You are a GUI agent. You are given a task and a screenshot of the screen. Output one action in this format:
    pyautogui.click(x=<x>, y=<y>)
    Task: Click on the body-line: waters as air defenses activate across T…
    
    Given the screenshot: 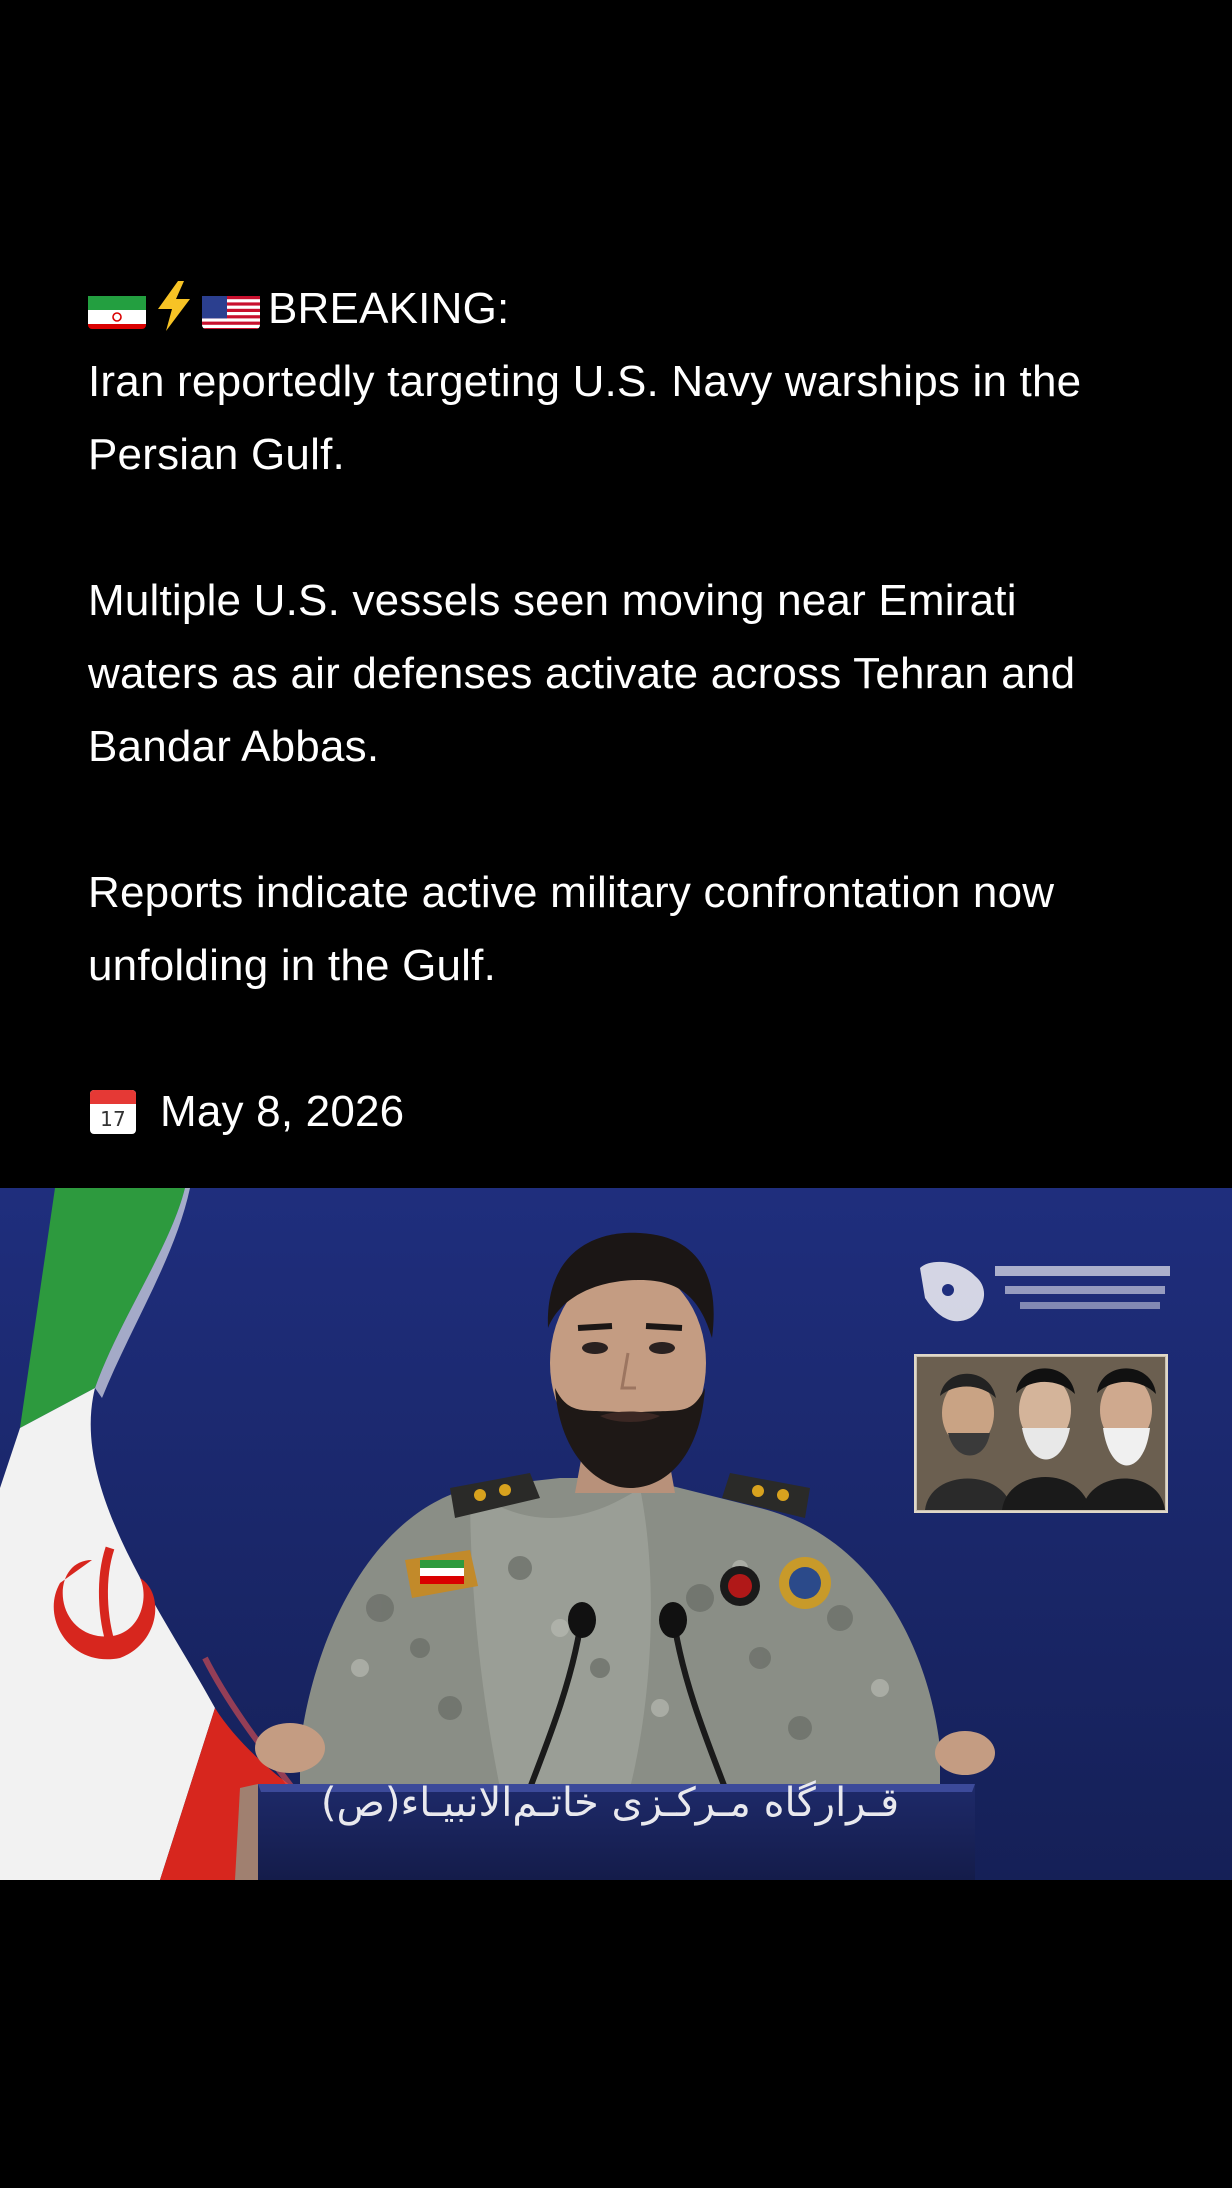 What is the action you would take?
    pyautogui.click(x=582, y=673)
    